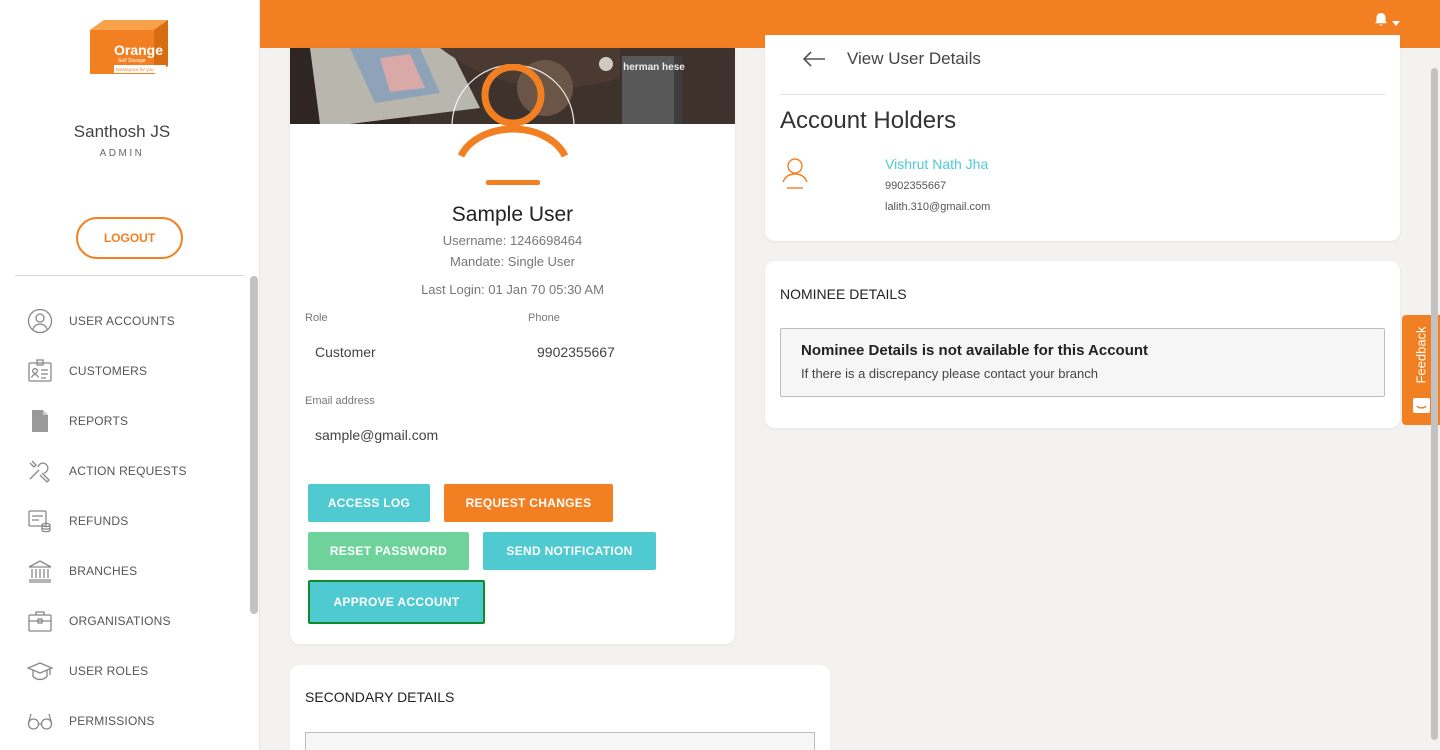 The height and width of the screenshot is (750, 1440). I want to click on briefcase-icon, so click(40, 621).